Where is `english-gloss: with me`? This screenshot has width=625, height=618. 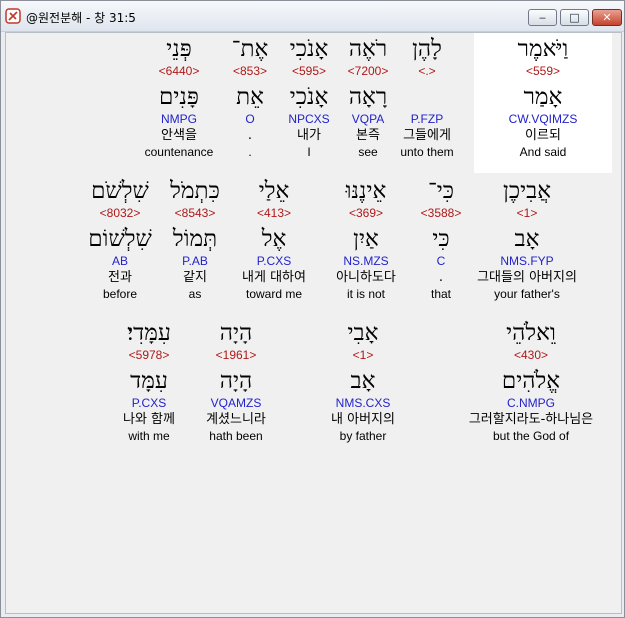
english-gloss: with me is located at coordinates (149, 436).